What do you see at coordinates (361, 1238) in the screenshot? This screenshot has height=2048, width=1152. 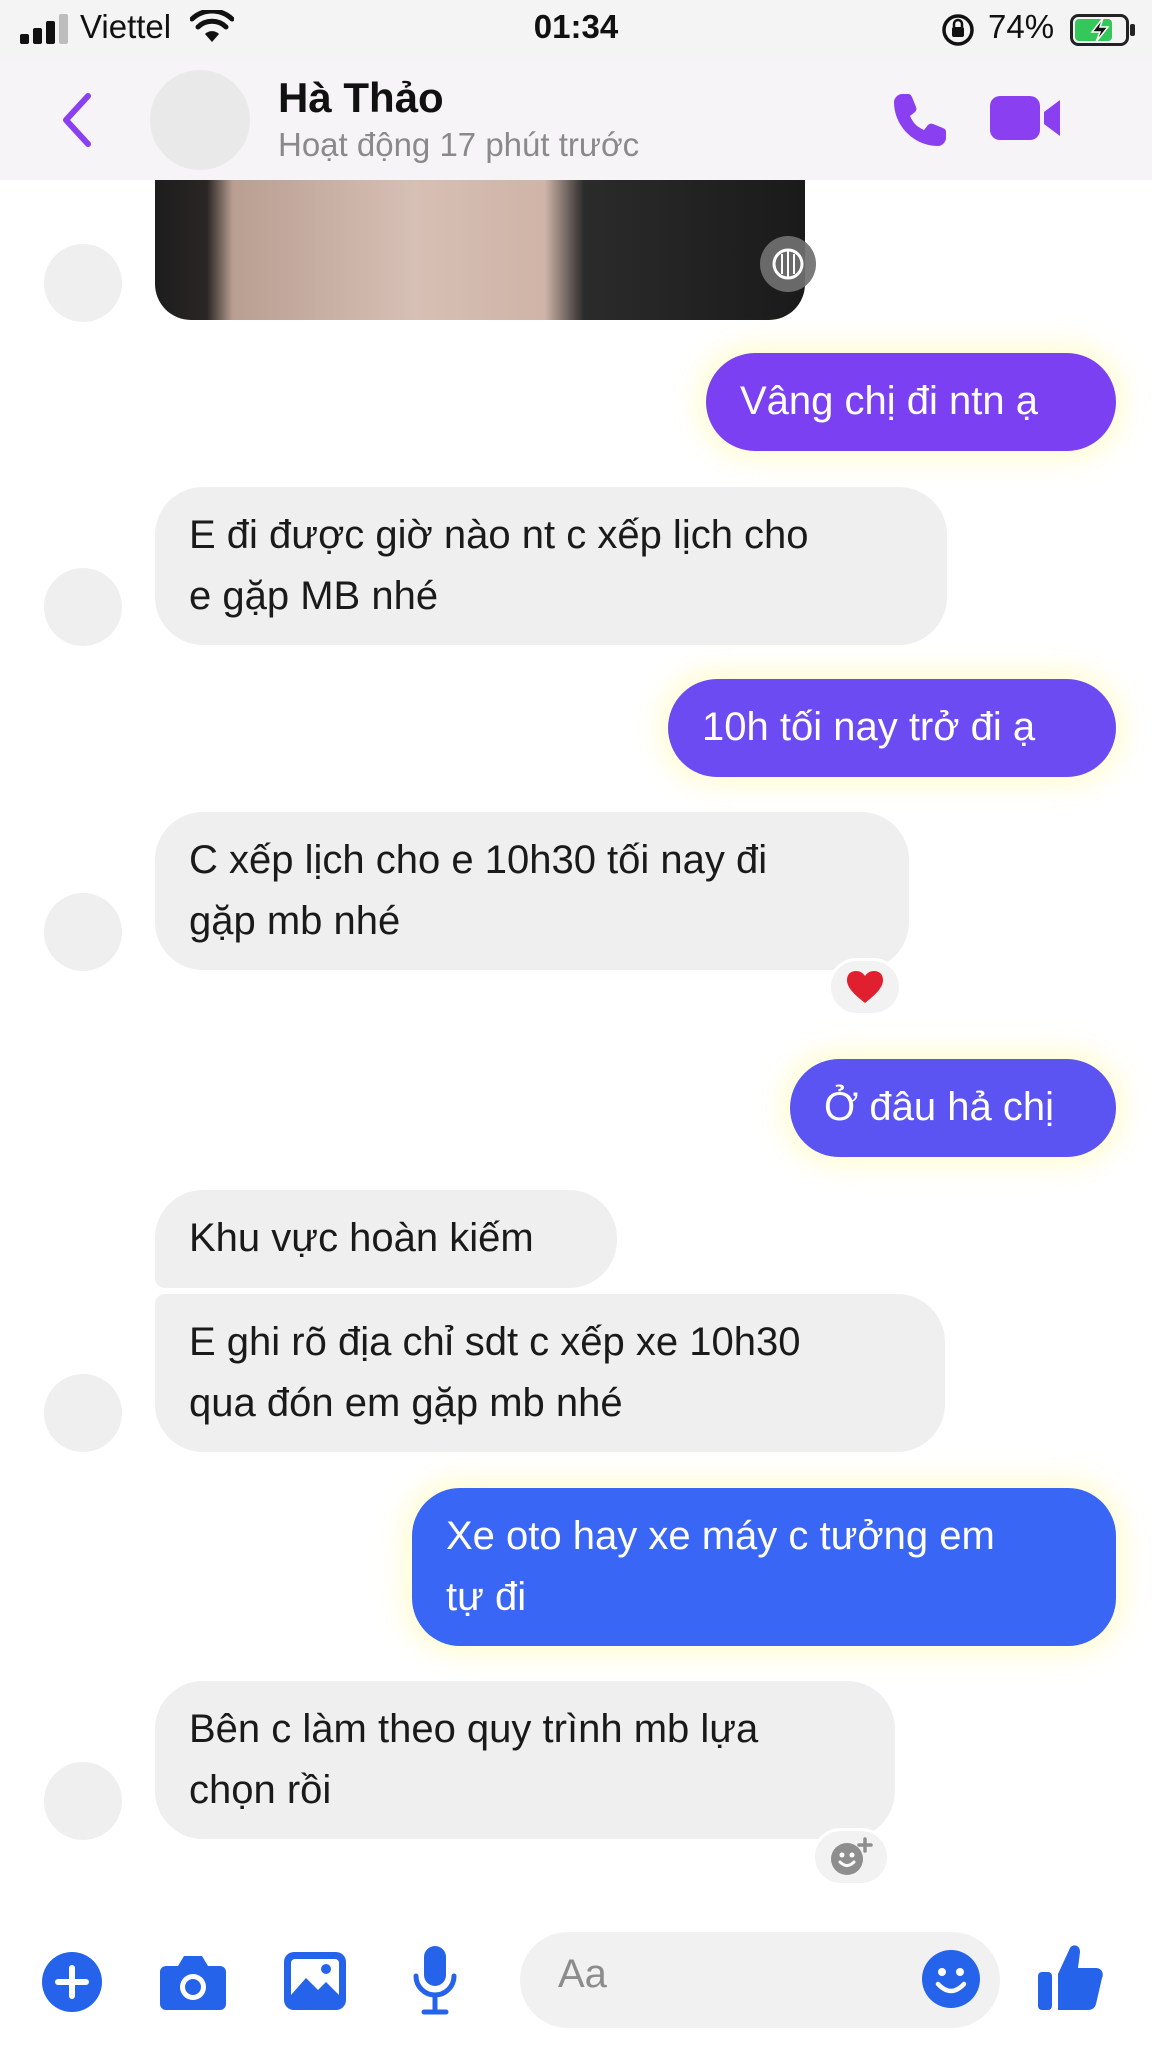 I see `message-text-line: Khu vực hoàn kiếm` at bounding box center [361, 1238].